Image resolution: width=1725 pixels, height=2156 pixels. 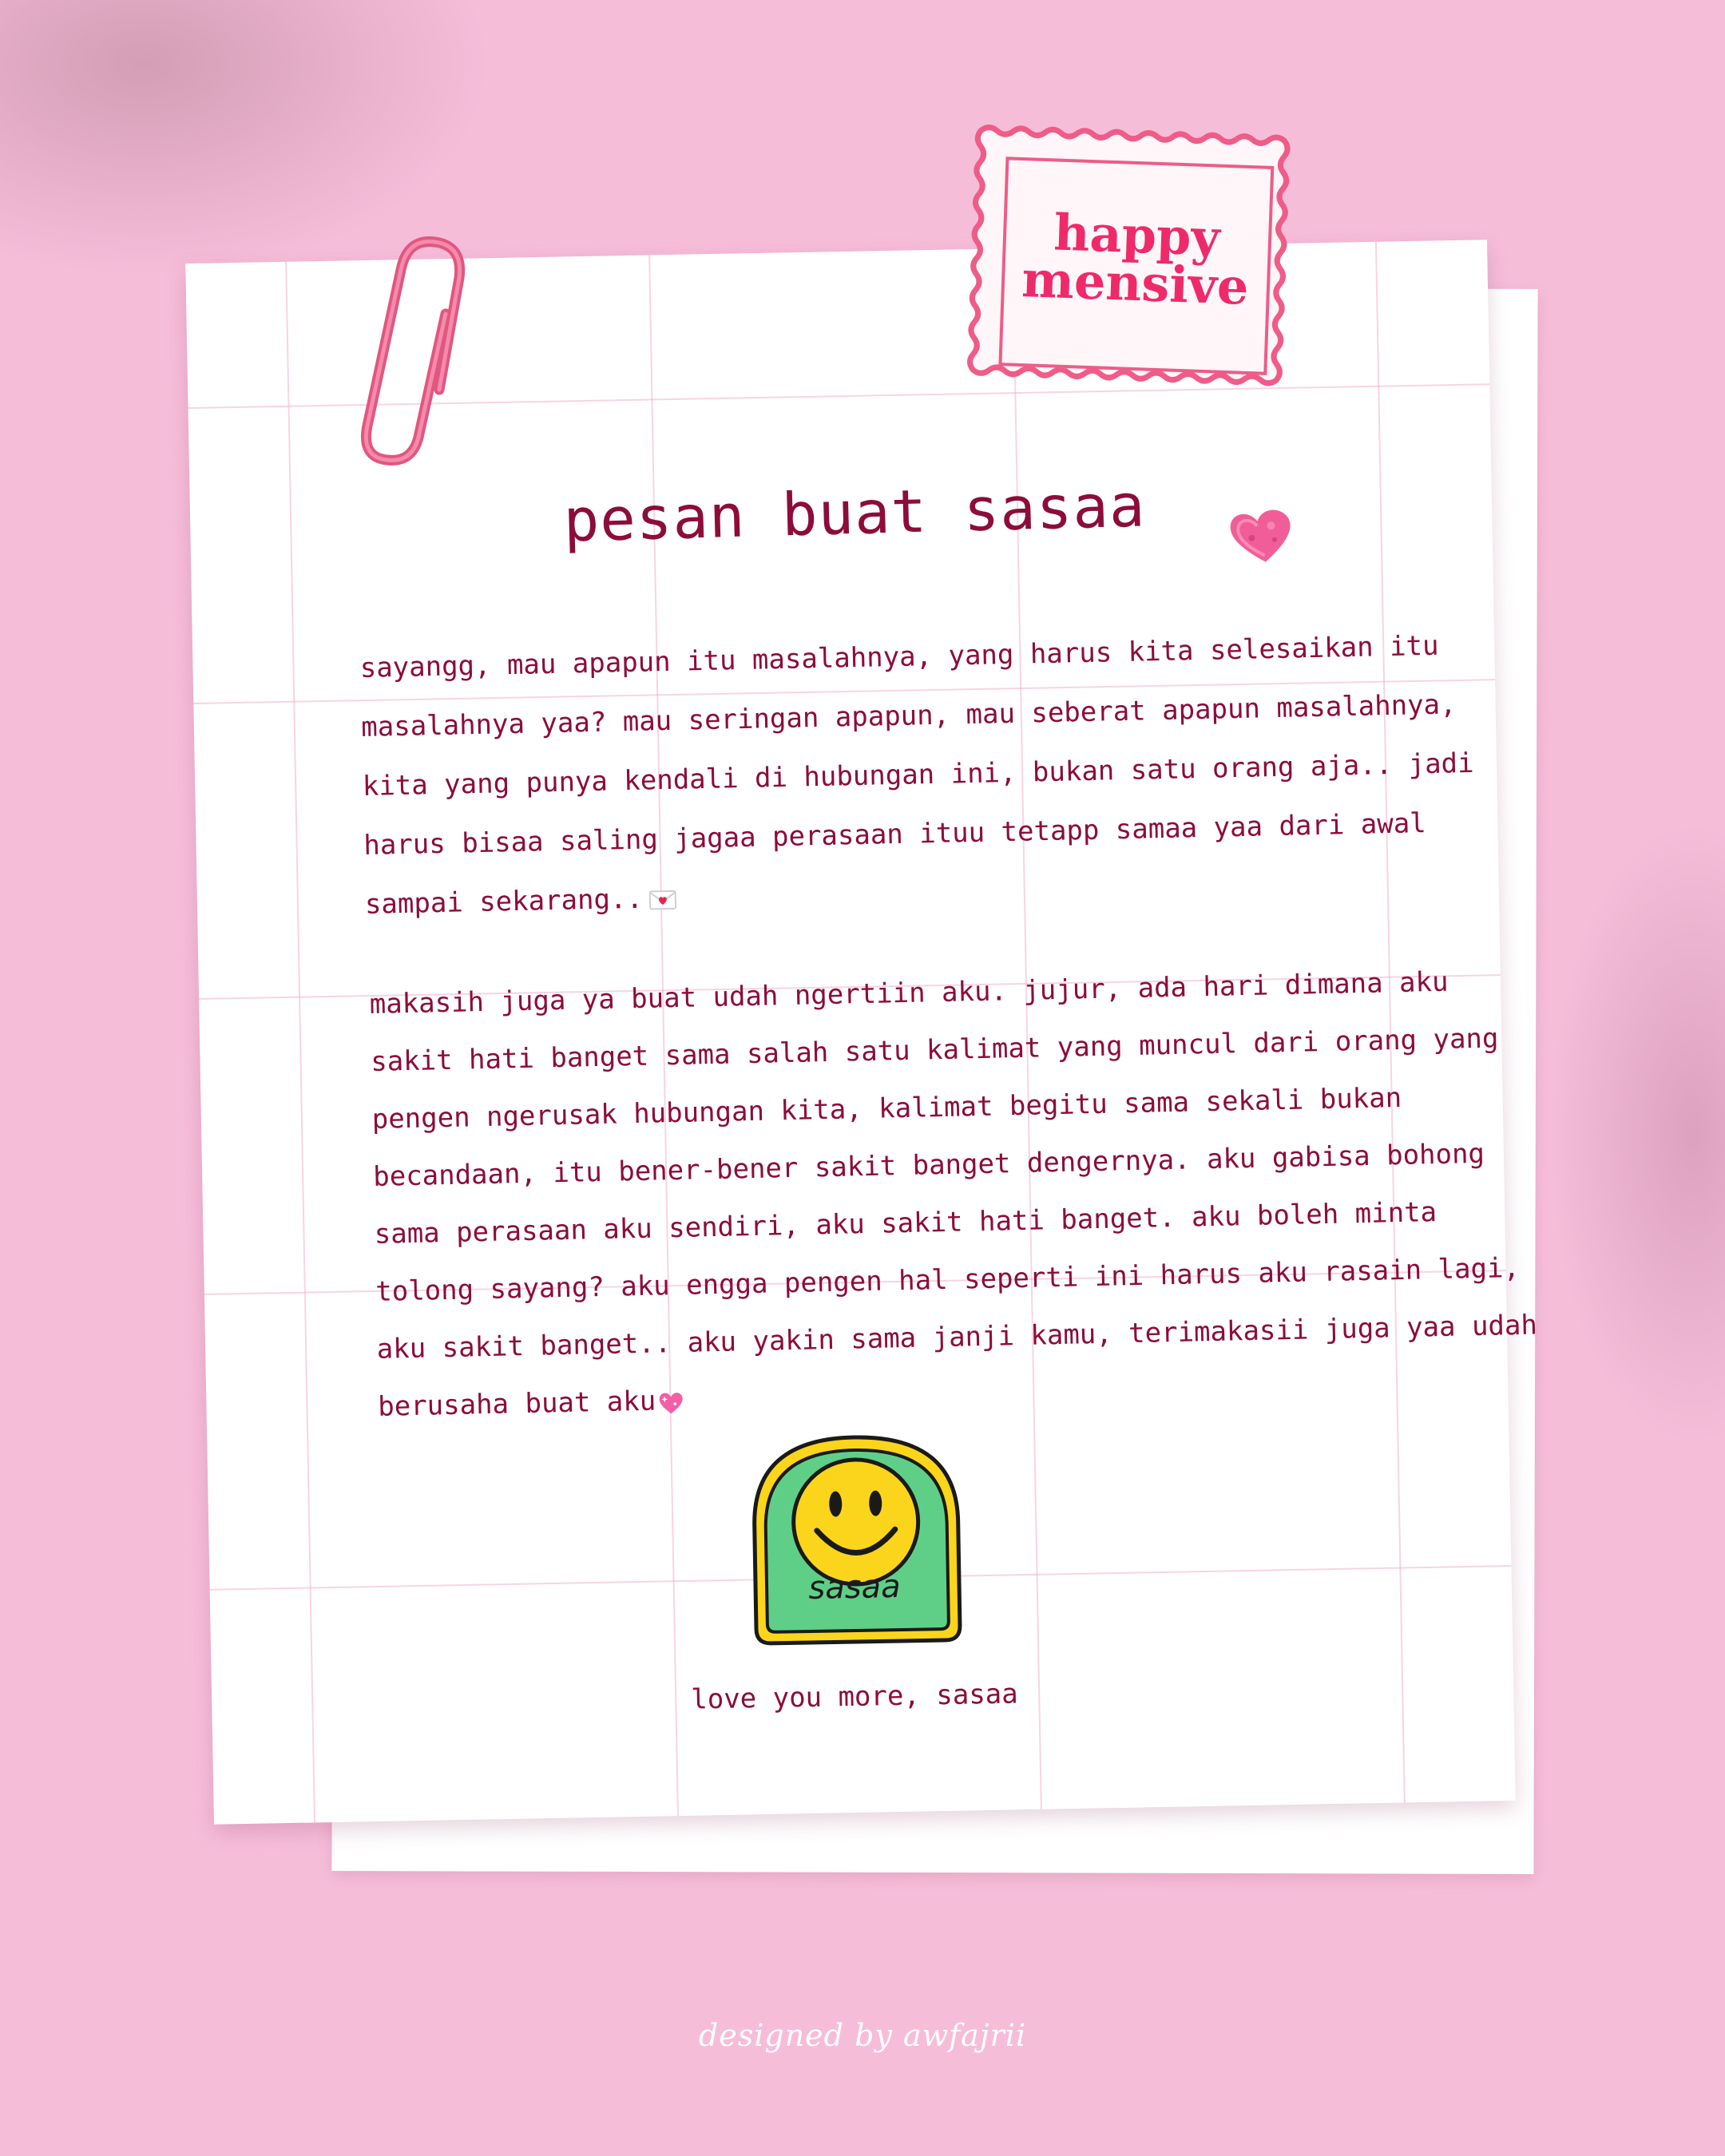 I want to click on sparkling-heart-icon, so click(x=671, y=1402).